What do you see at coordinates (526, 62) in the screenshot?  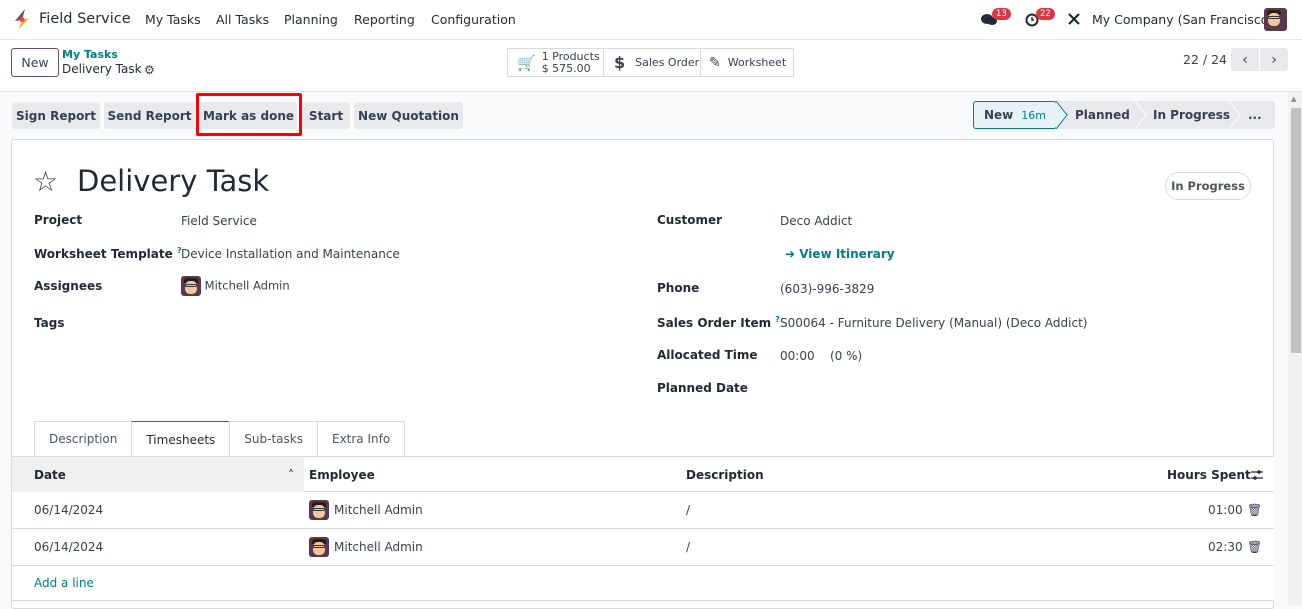 I see `cart-icon: 🛒` at bounding box center [526, 62].